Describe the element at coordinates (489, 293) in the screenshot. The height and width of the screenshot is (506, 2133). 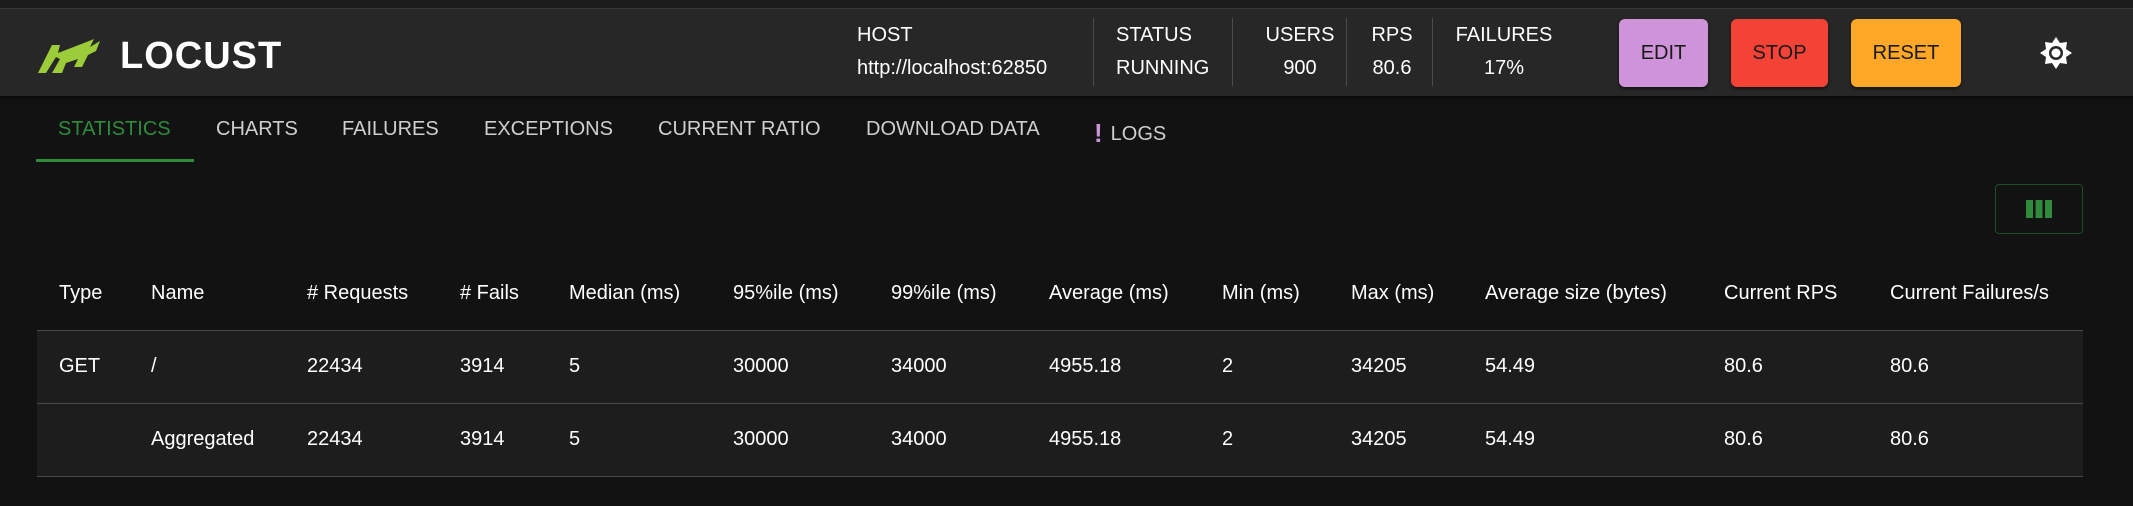
I see `column-header: # Fails` at that location.